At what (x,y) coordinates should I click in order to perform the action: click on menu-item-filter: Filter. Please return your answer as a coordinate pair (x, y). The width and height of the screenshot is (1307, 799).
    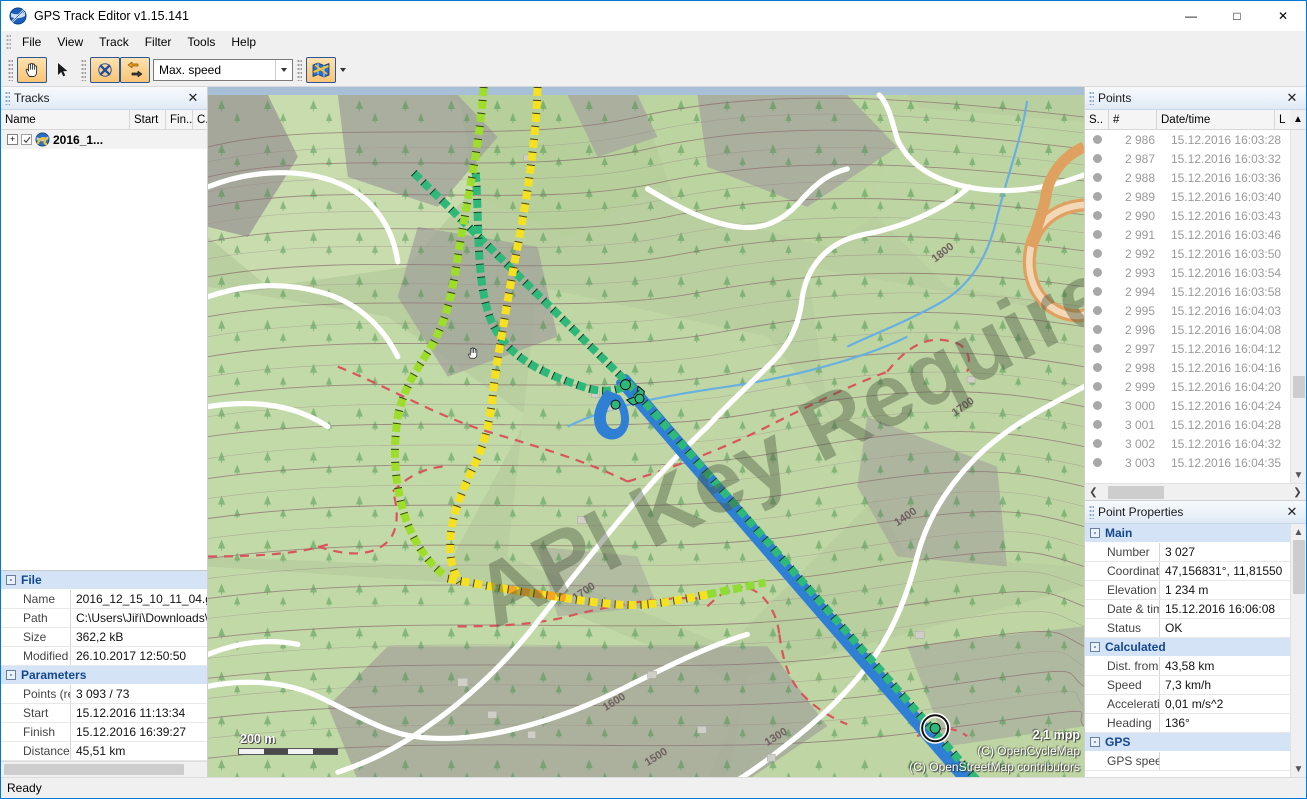
    Looking at the image, I should click on (158, 42).